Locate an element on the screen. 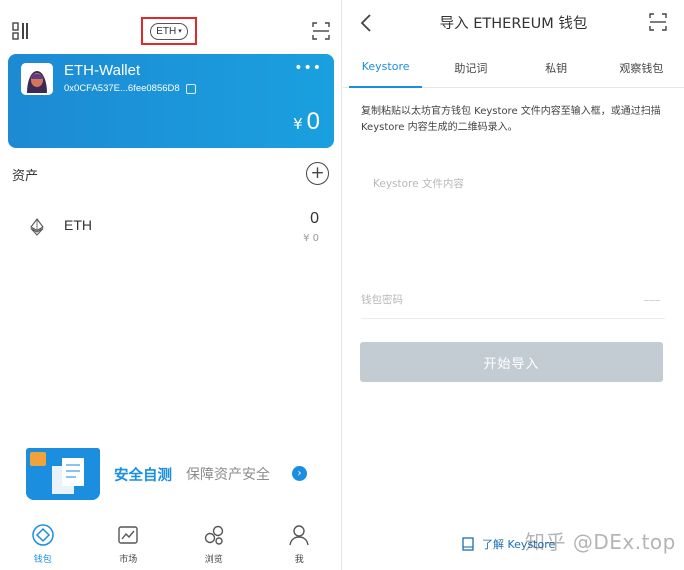 This screenshot has height=570, width=684. more-dots-icon: ••• is located at coordinates (308, 68).